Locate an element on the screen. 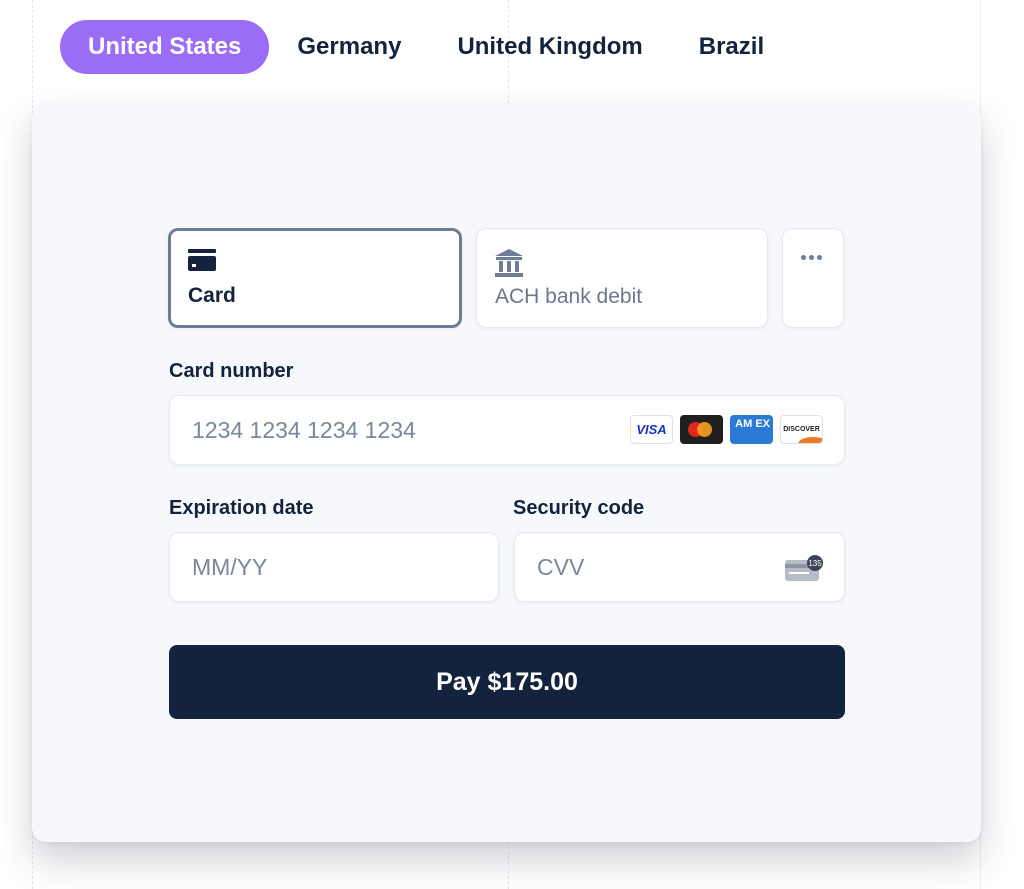 This screenshot has width=1024, height=889. bank-icon is located at coordinates (509, 265).